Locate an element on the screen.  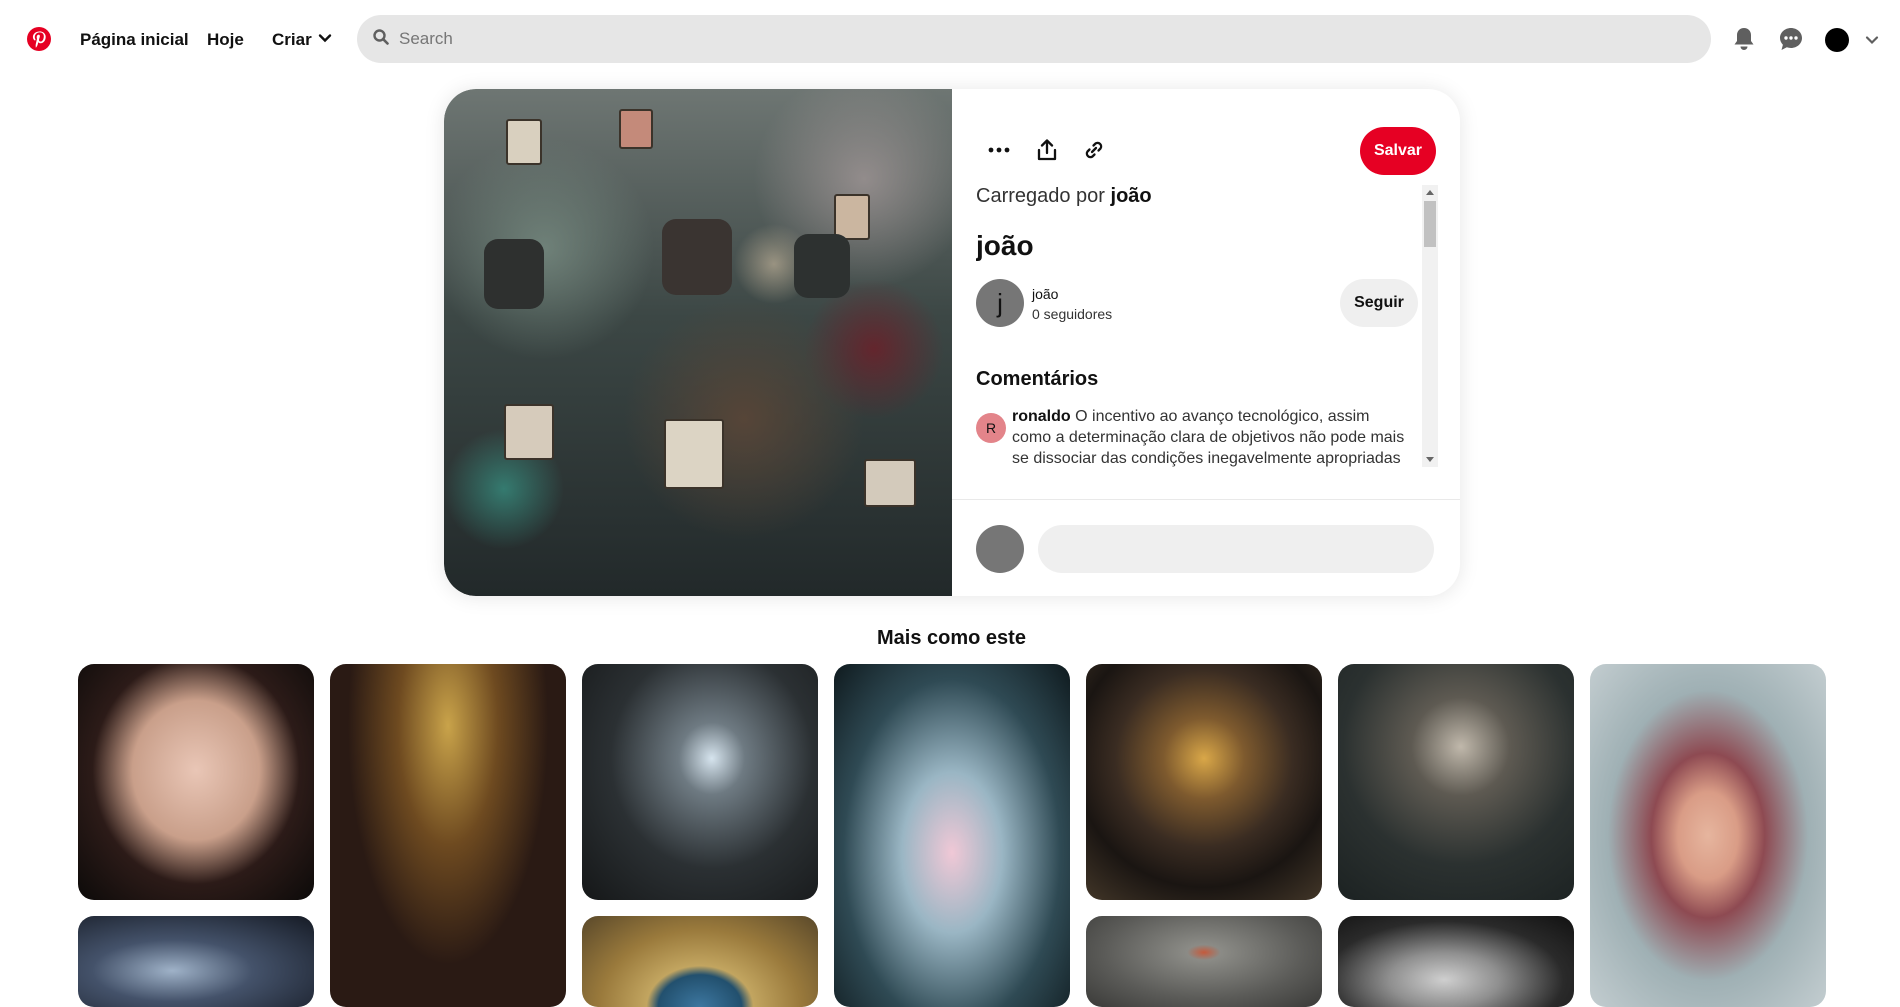
follow-button: Seguir is located at coordinates (1379, 303).